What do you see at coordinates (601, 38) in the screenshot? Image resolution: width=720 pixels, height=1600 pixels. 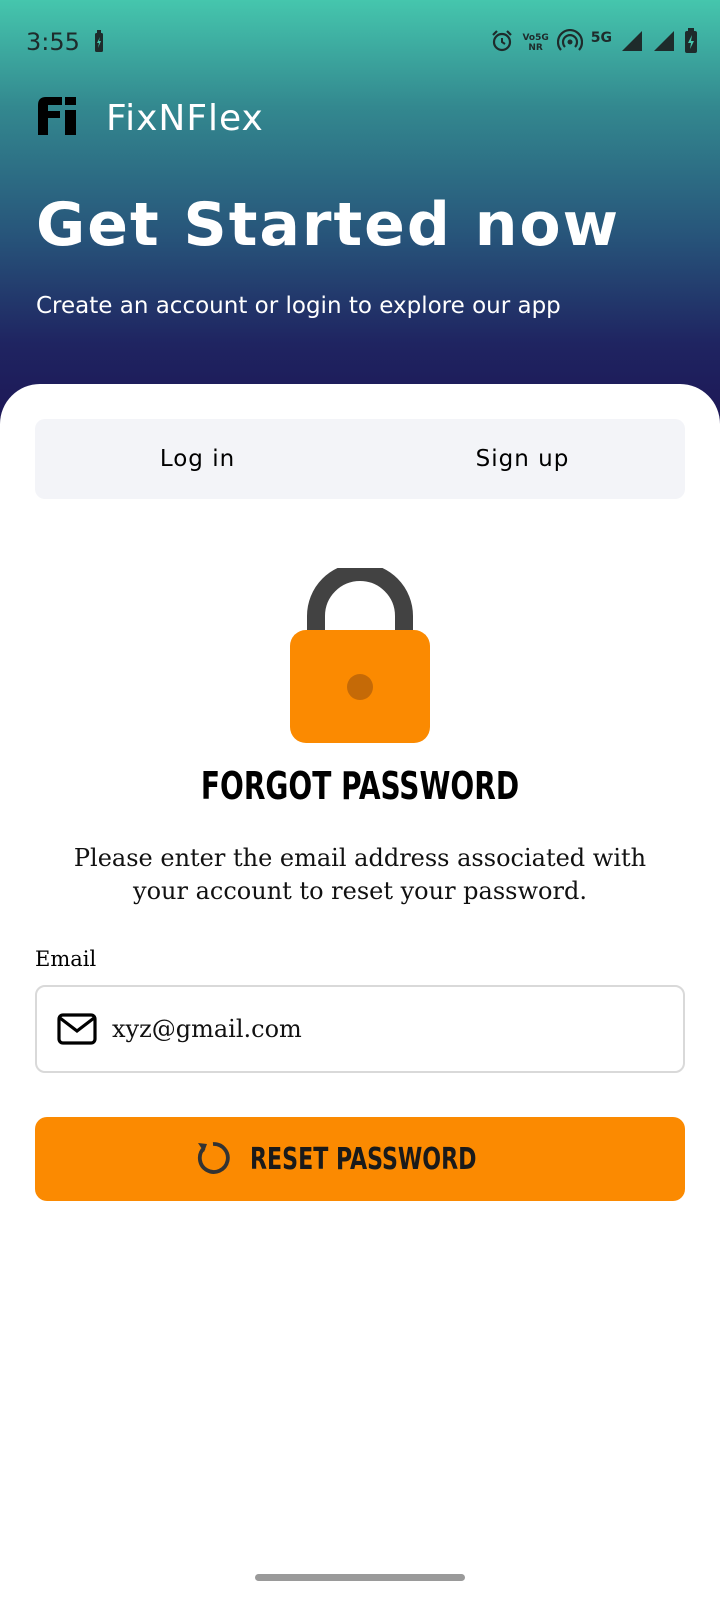 I see `network-type: 5G` at bounding box center [601, 38].